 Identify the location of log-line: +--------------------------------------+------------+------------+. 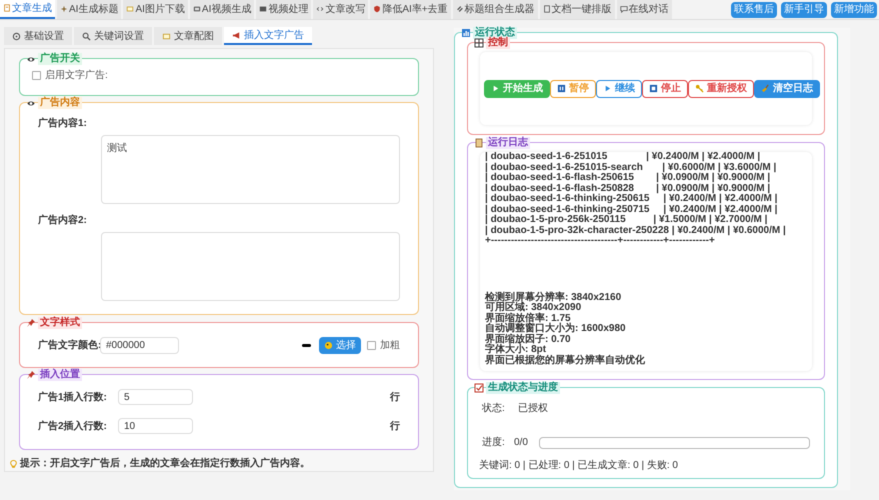
(600, 241).